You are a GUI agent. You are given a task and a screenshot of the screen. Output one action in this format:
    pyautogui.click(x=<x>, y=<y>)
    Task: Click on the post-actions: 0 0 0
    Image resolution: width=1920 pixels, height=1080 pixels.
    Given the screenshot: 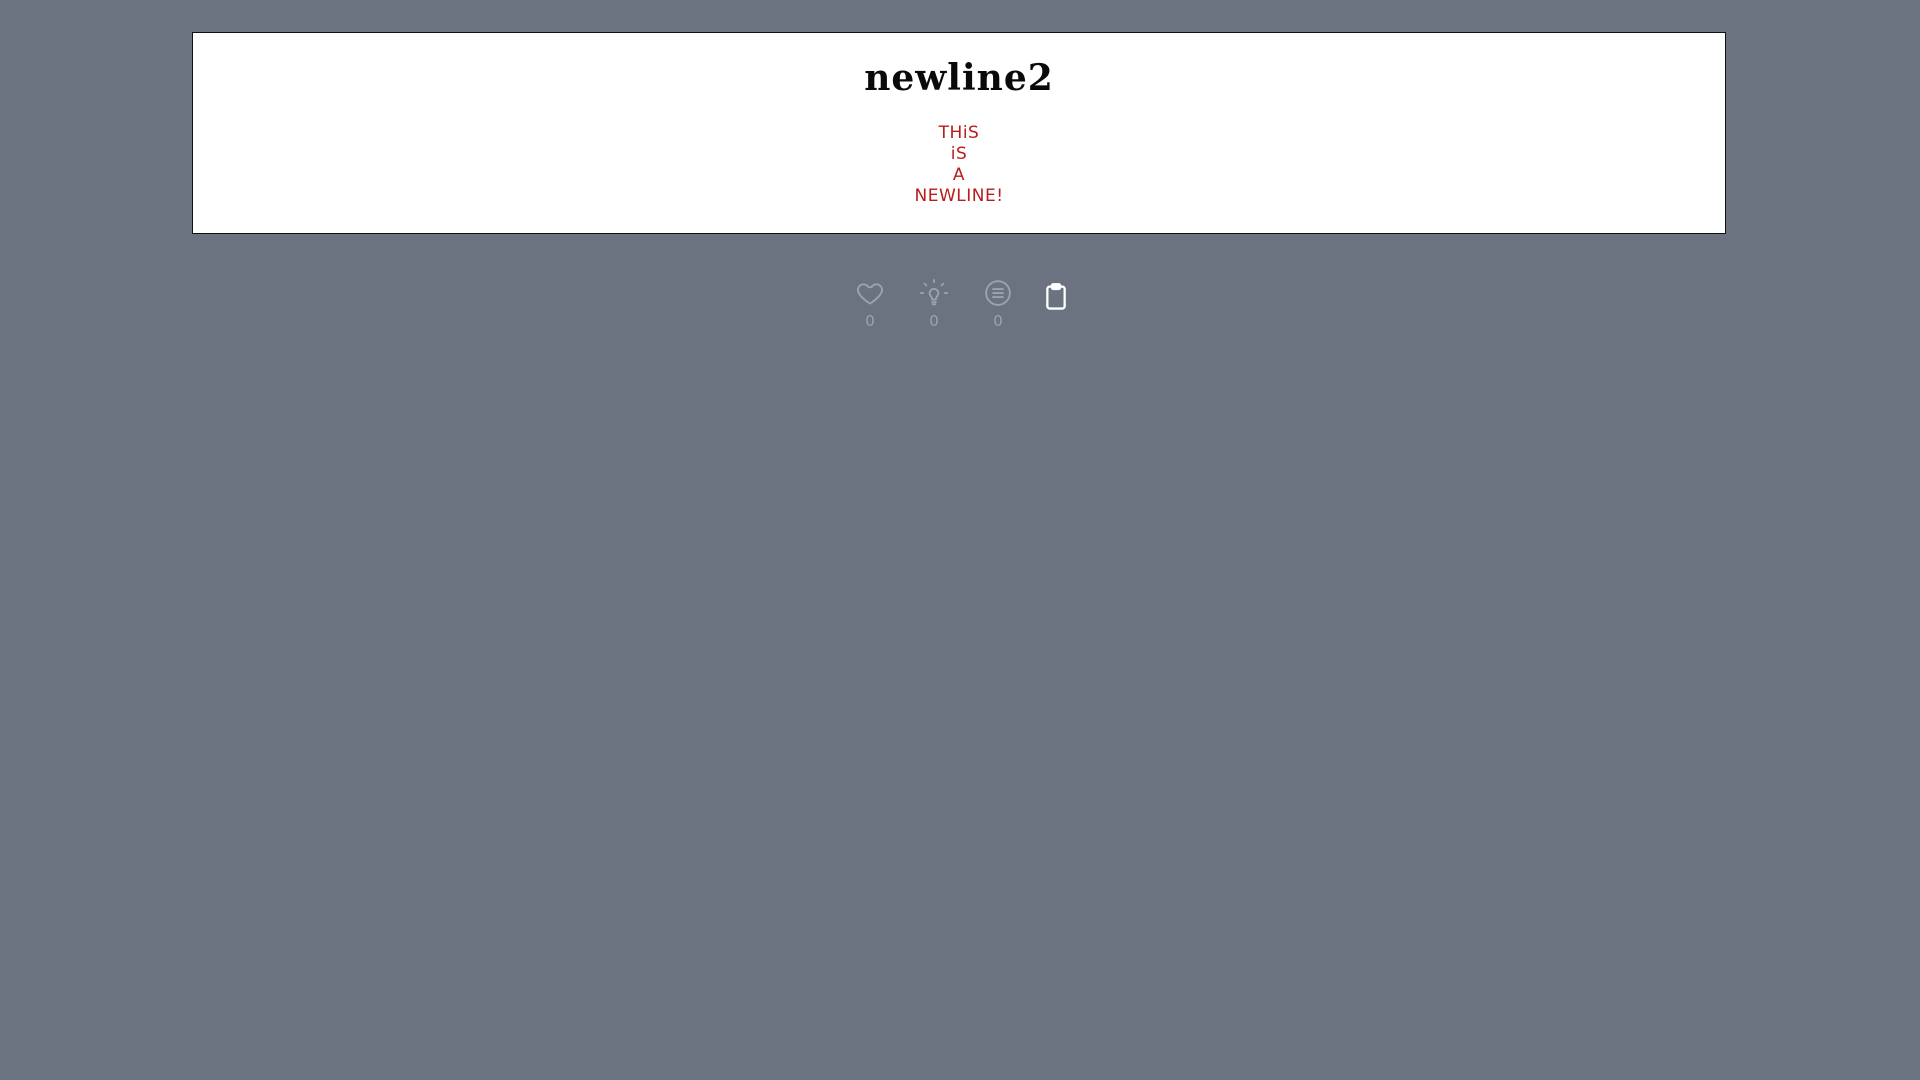 What is the action you would take?
    pyautogui.click(x=960, y=304)
    